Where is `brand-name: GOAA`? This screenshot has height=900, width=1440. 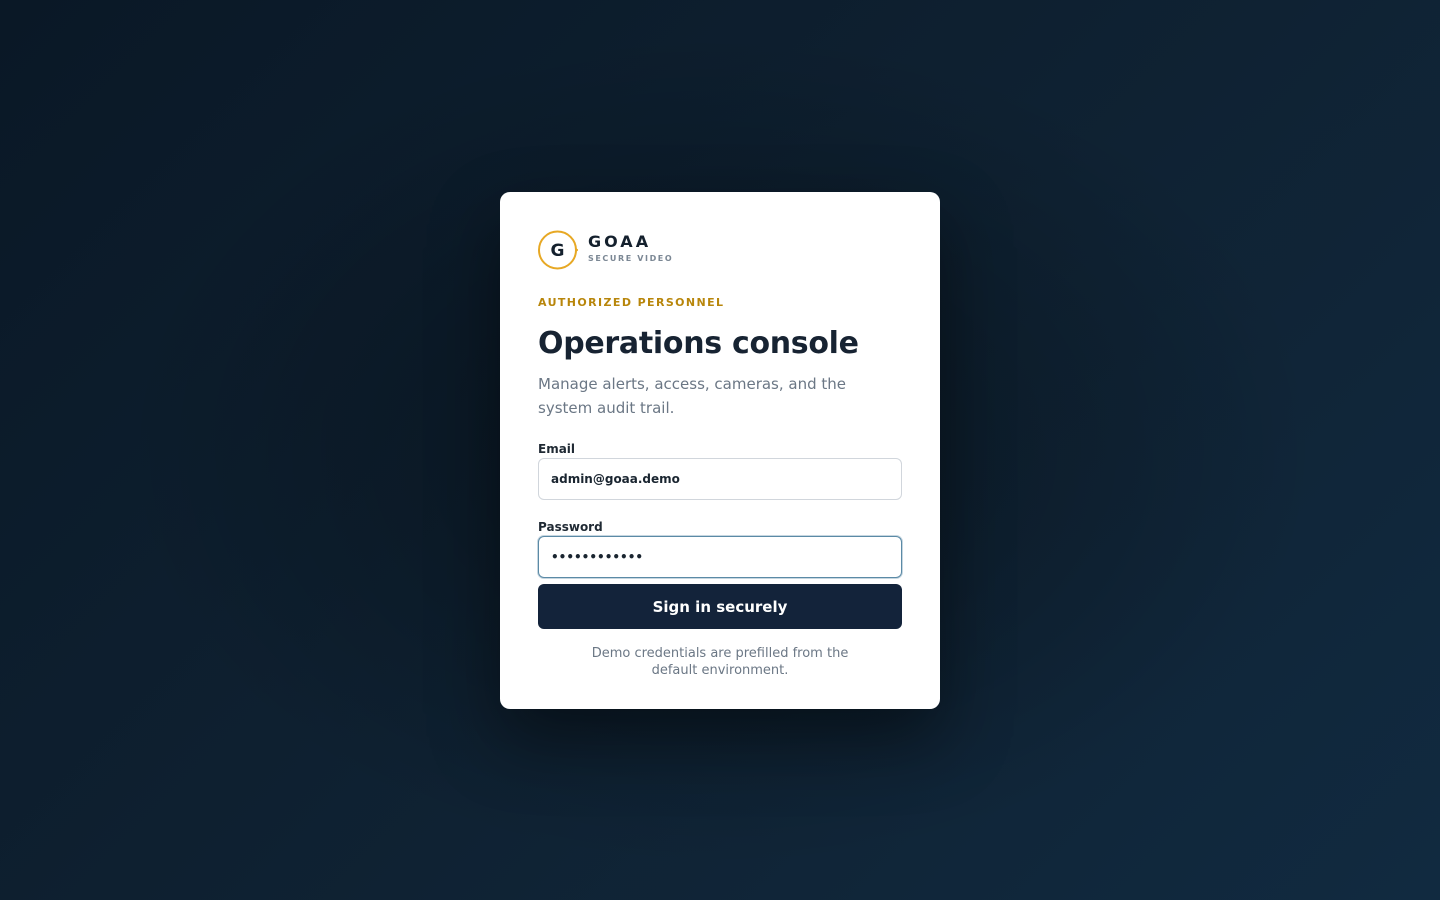
brand-name: GOAA is located at coordinates (620, 241).